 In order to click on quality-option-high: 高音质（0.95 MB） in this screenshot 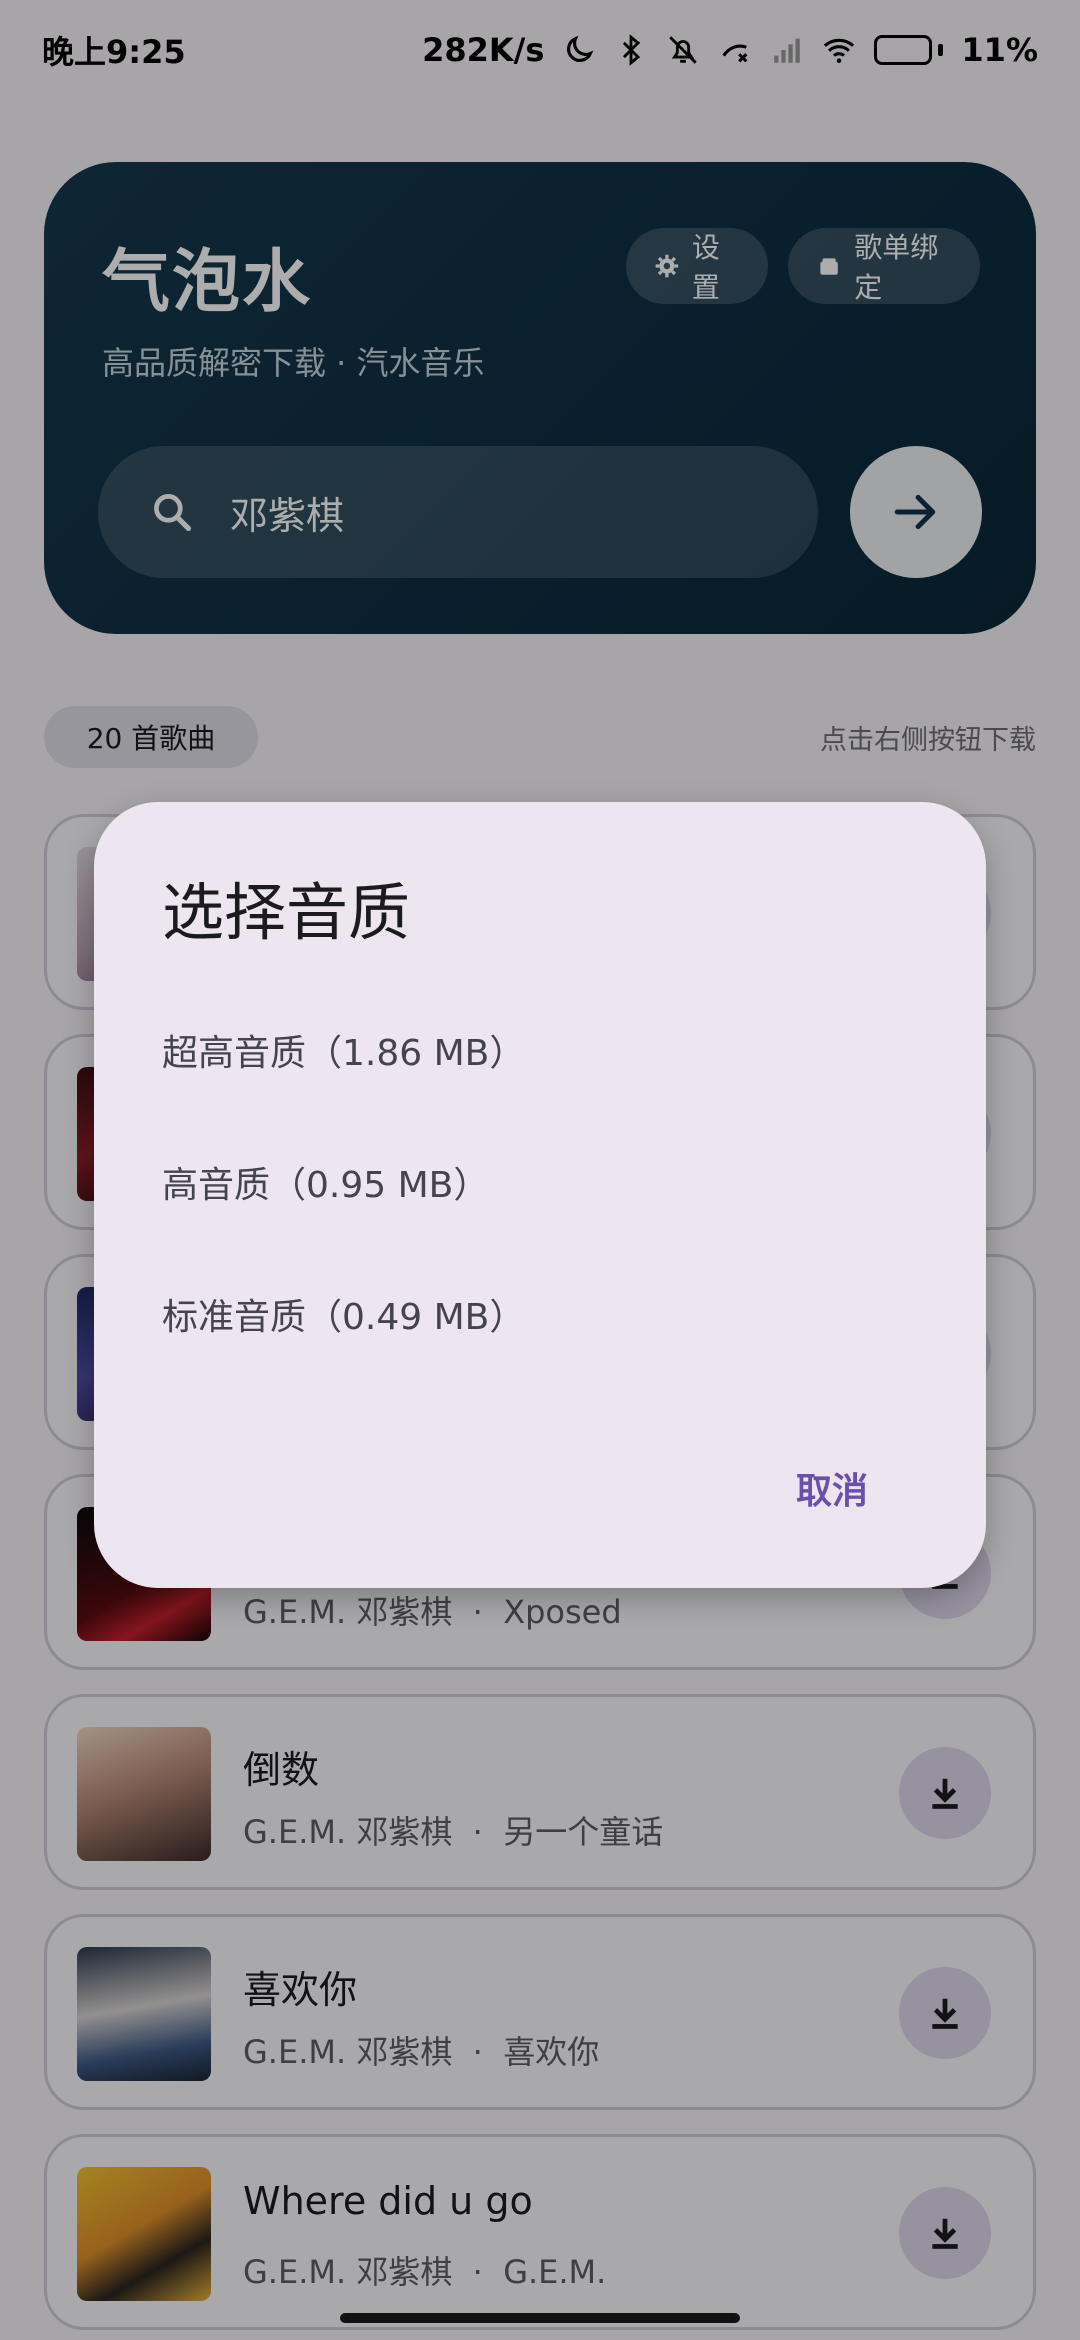, I will do `click(325, 1182)`.